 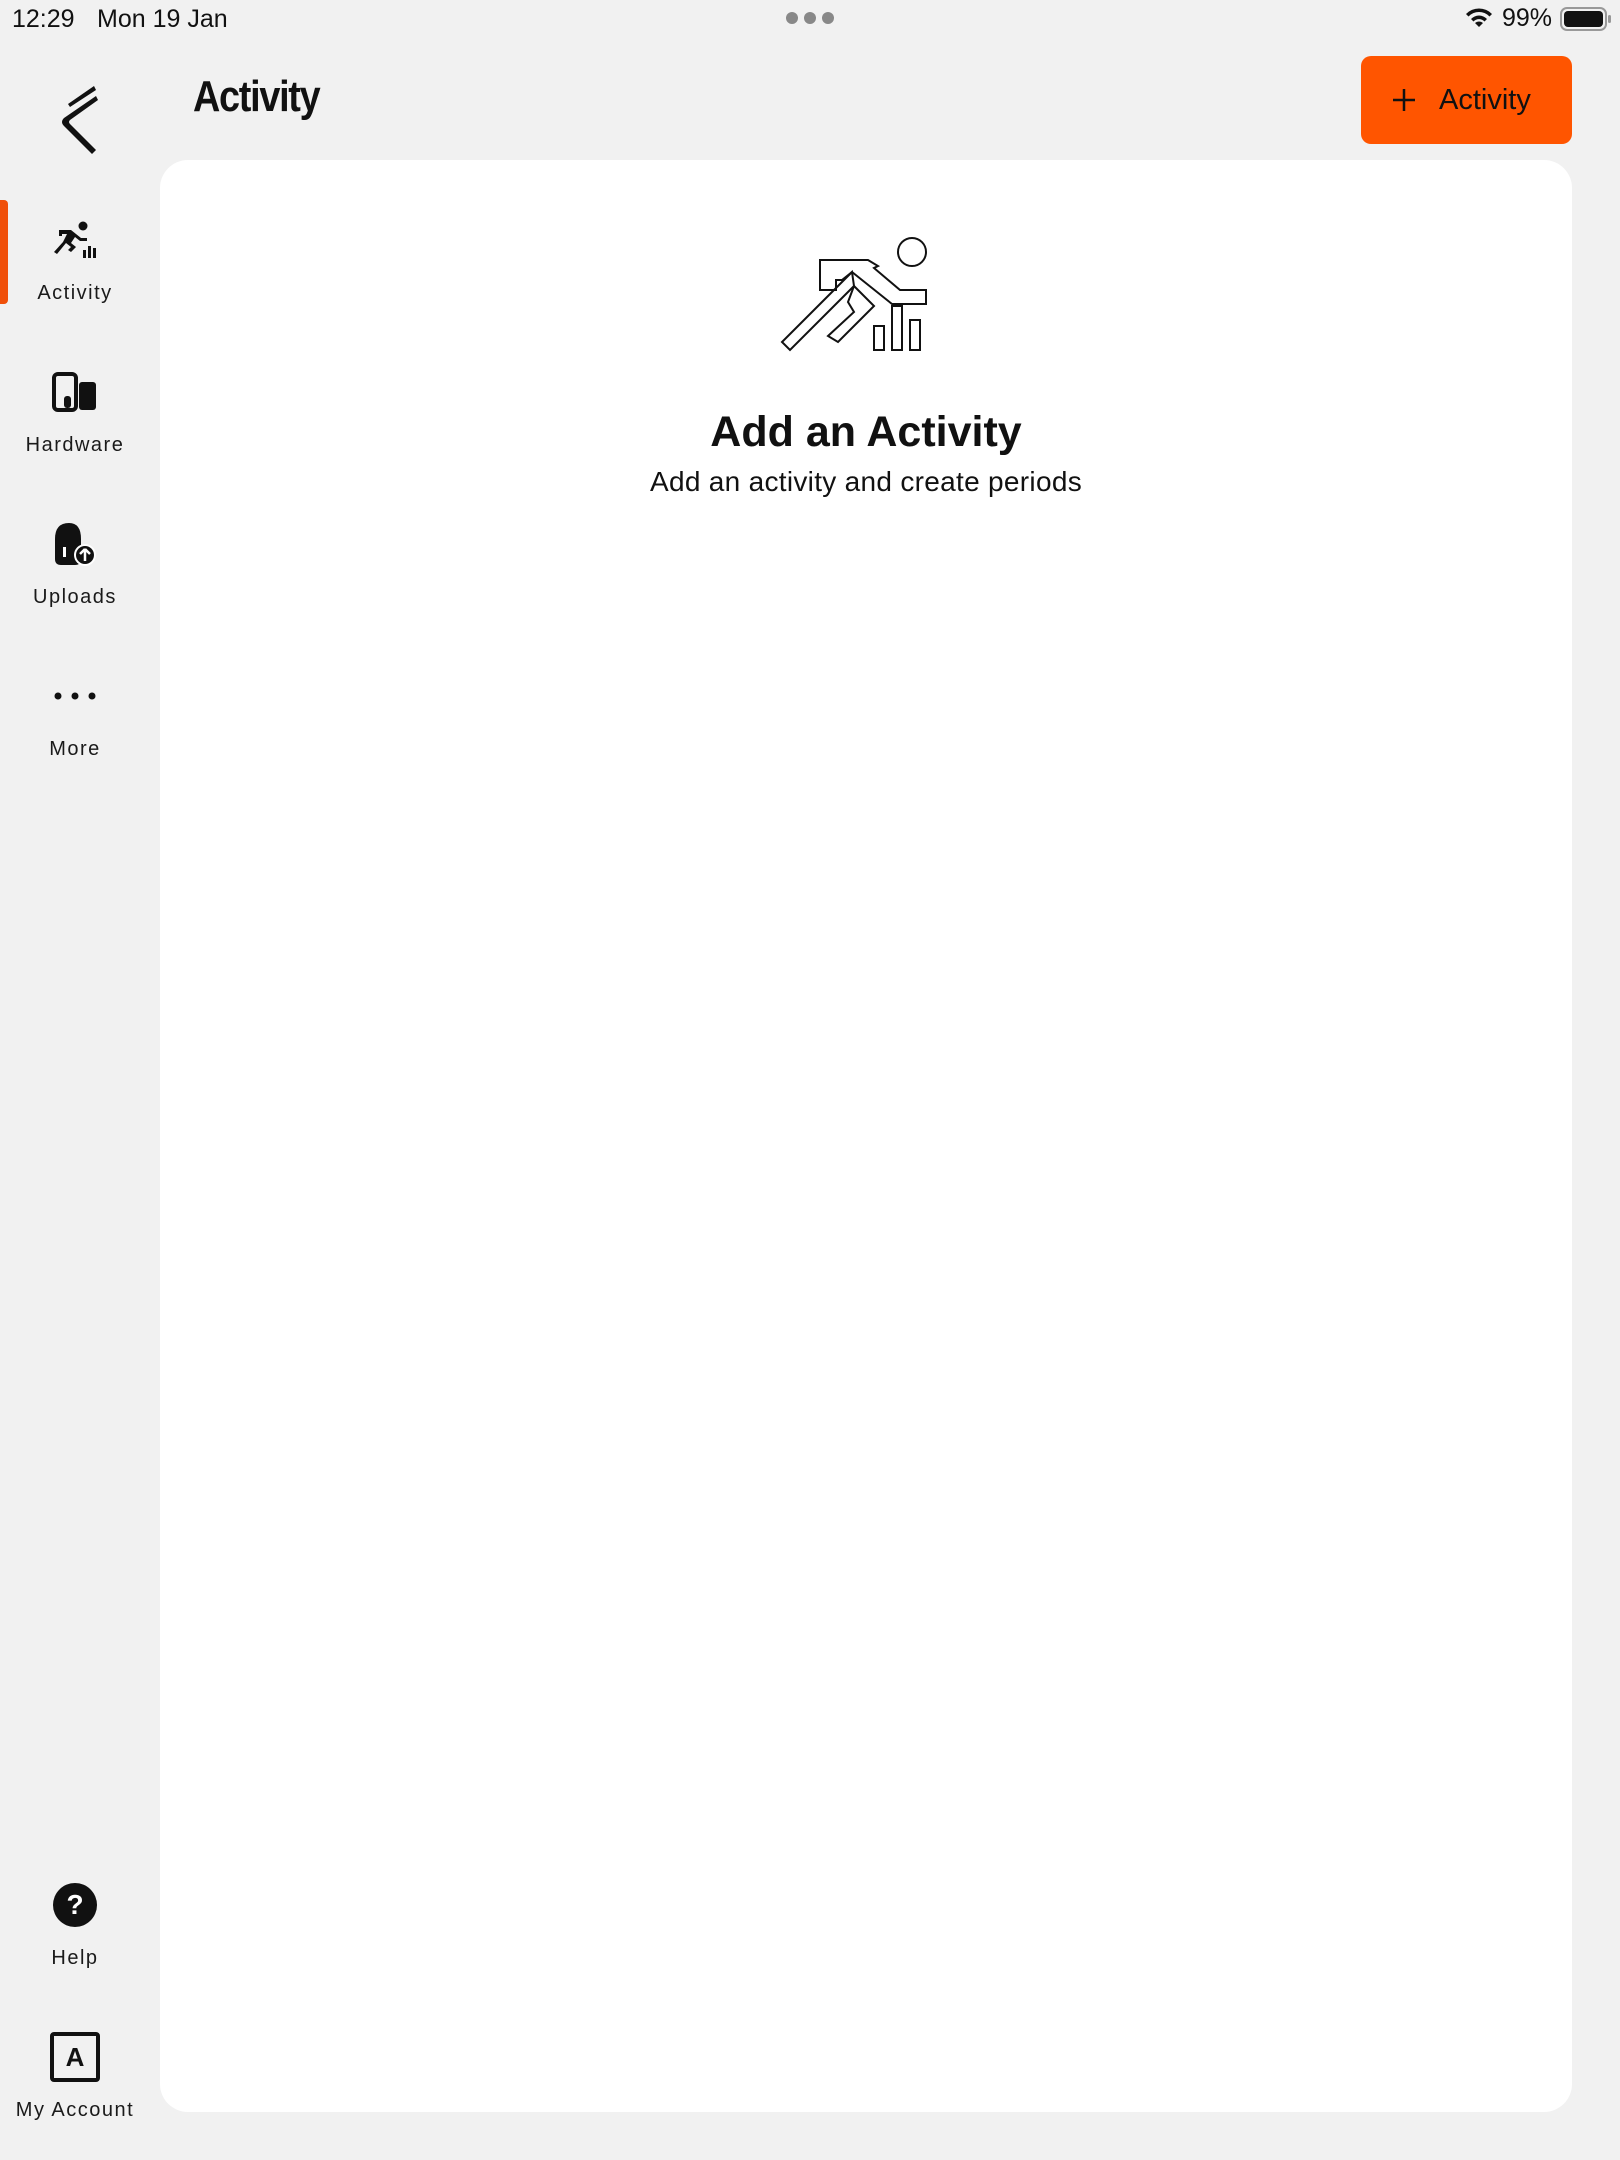 I want to click on status-bar: 12:29 Mon 19 Jan 99%, so click(x=810, y=20).